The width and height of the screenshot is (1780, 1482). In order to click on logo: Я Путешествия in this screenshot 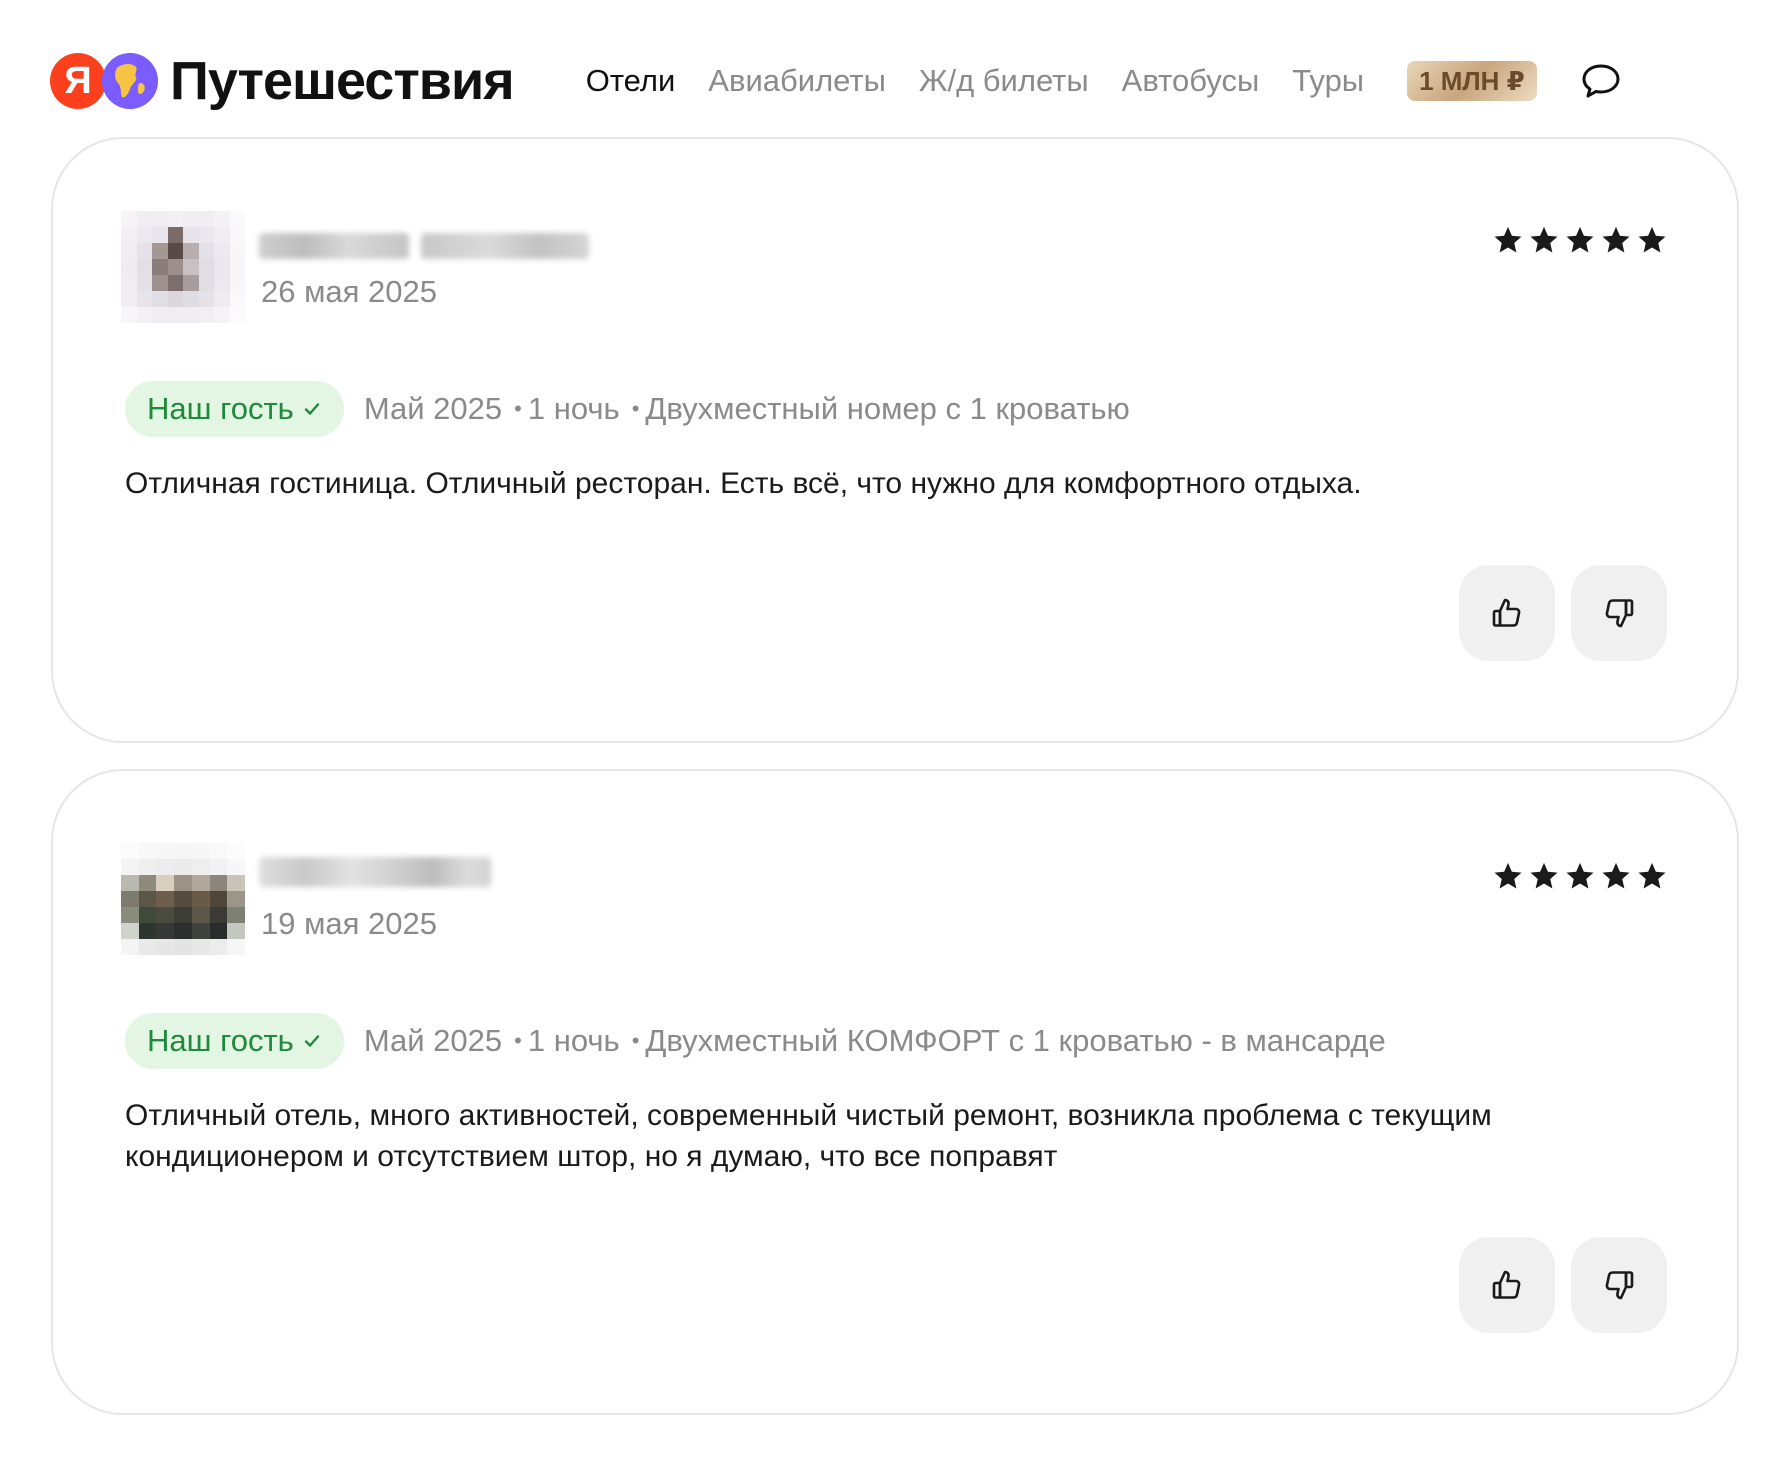, I will do `click(282, 81)`.